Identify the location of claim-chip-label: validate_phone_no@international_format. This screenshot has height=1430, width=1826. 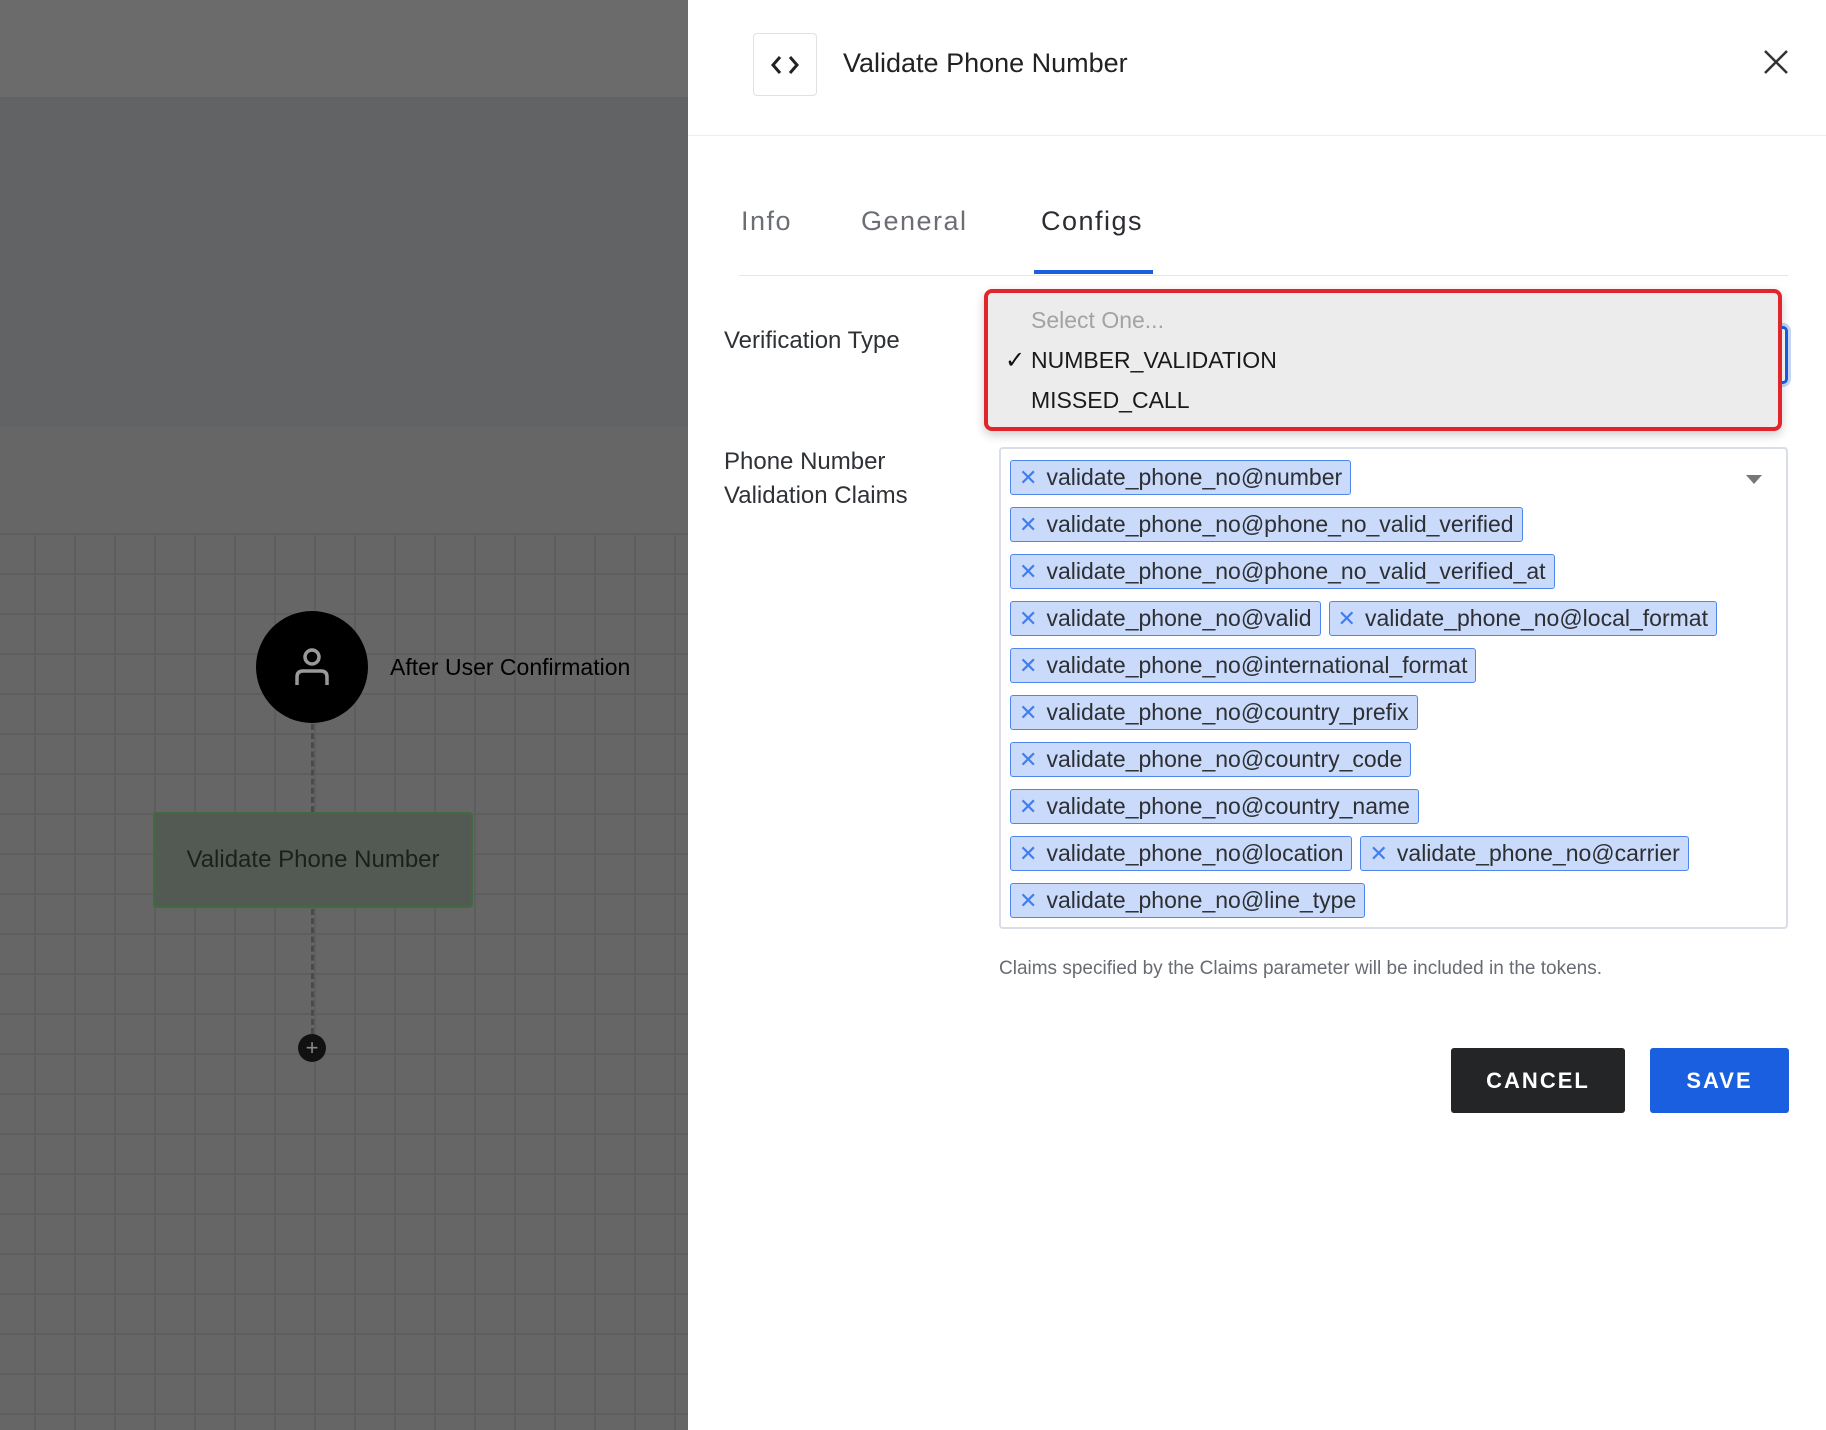
(1257, 665).